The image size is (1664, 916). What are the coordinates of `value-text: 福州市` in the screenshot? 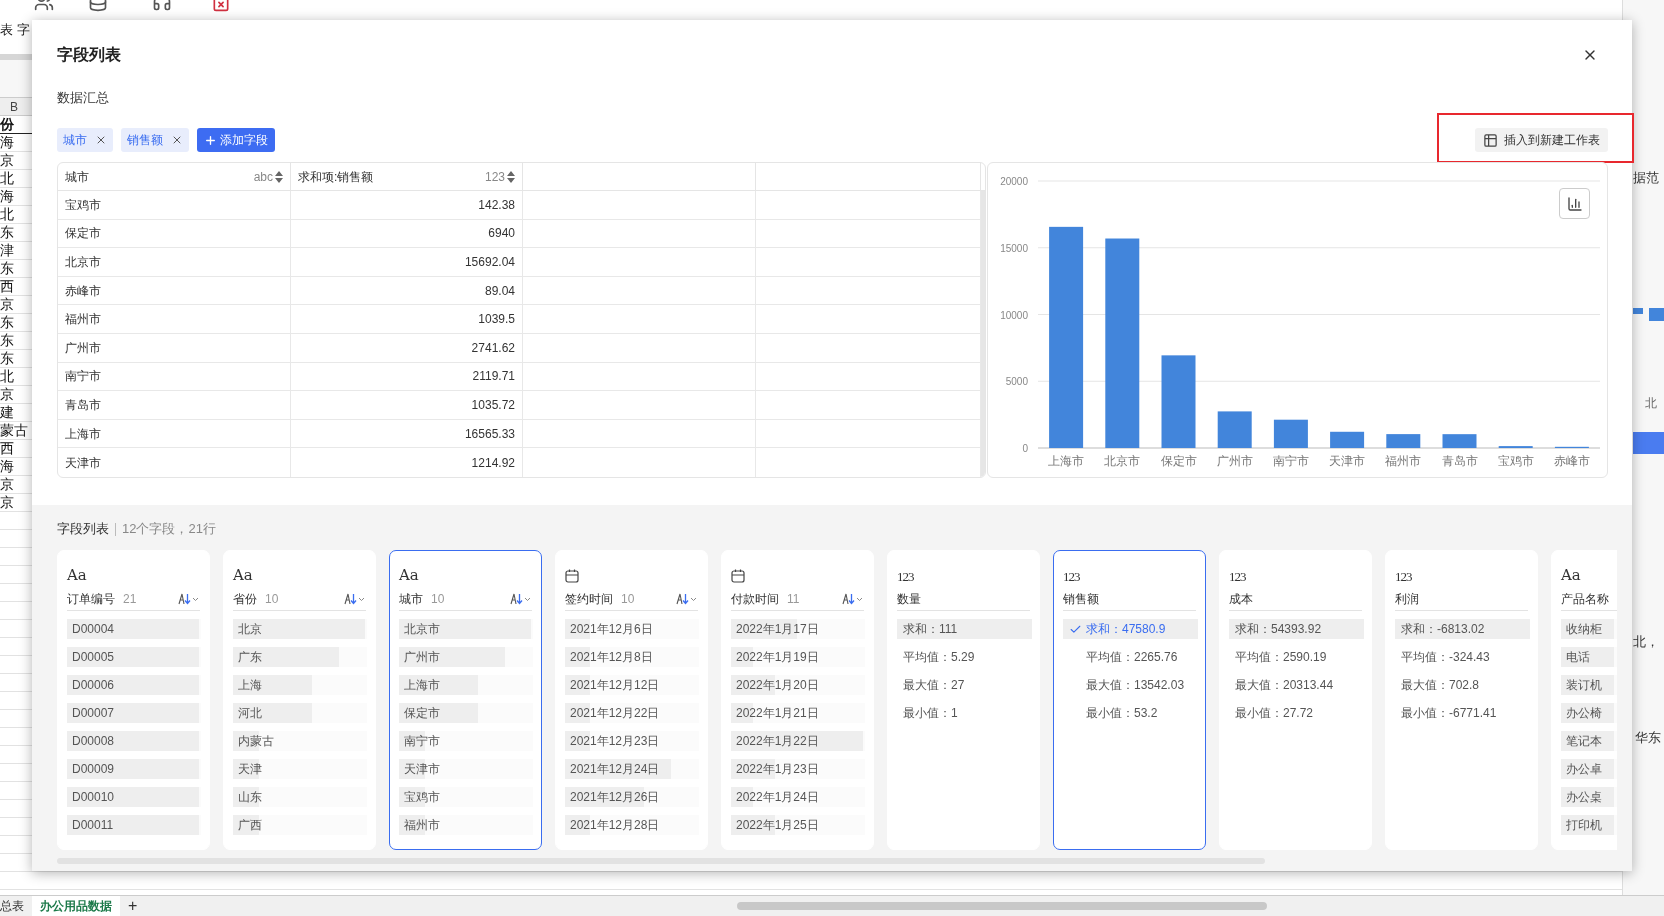 It's located at (421, 825).